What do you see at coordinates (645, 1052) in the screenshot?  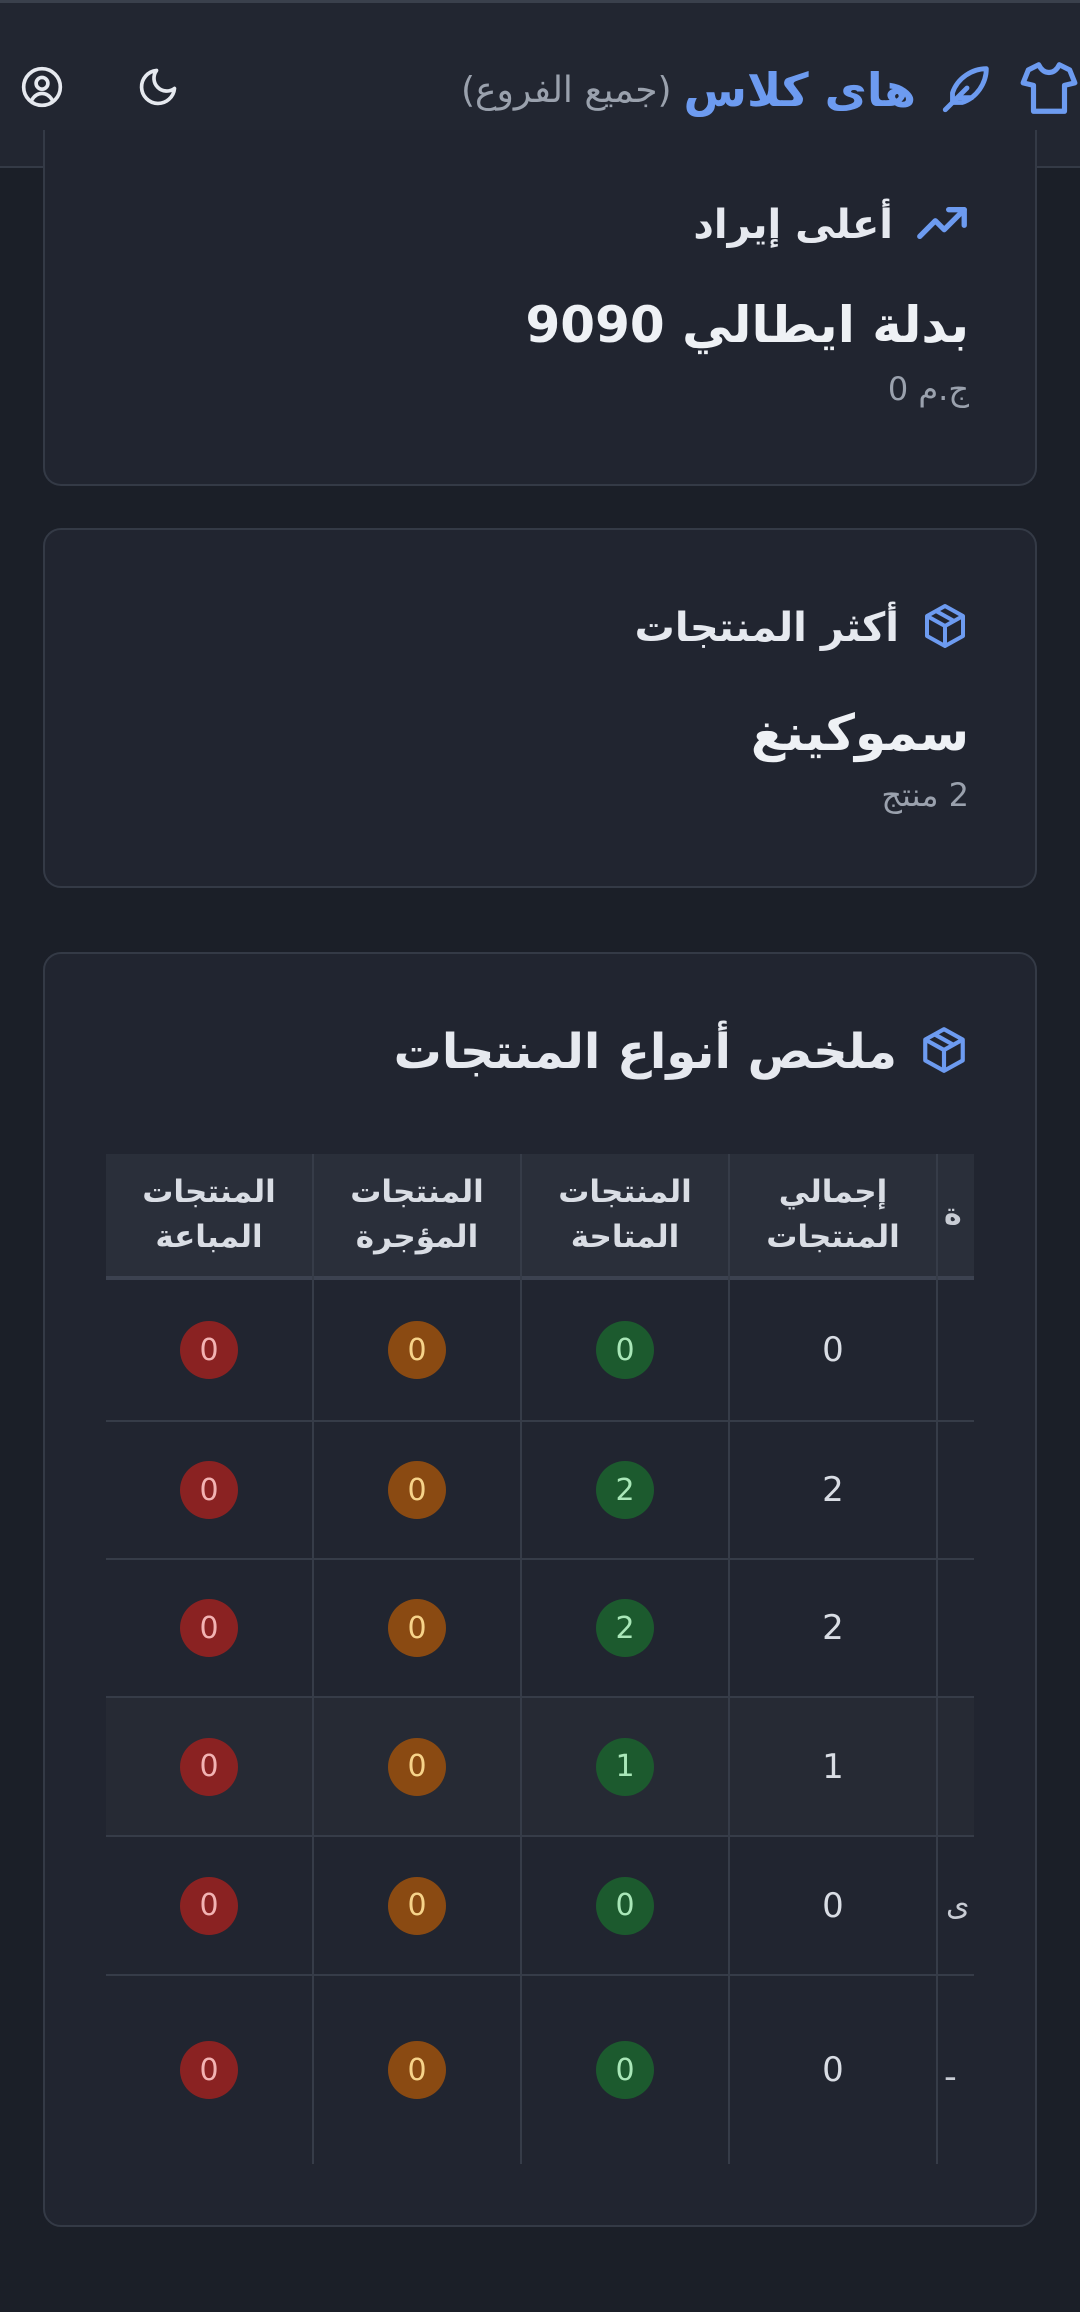 I see `summary-title: ملخص أنواع المنتجات` at bounding box center [645, 1052].